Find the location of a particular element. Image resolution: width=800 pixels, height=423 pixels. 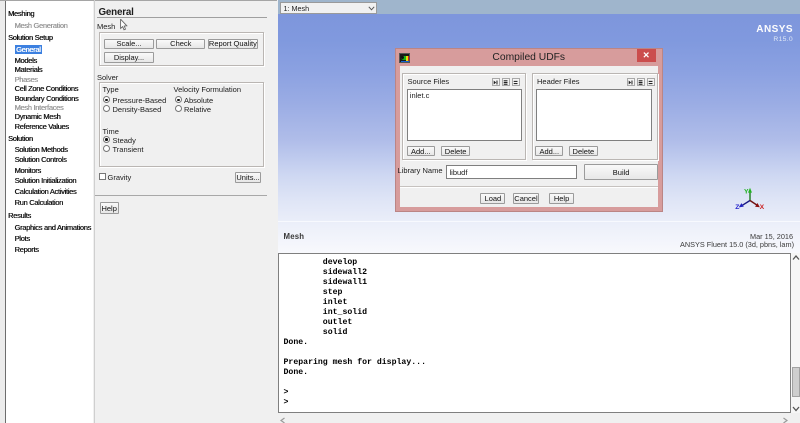

svg-text: Z is located at coordinates (737, 207).